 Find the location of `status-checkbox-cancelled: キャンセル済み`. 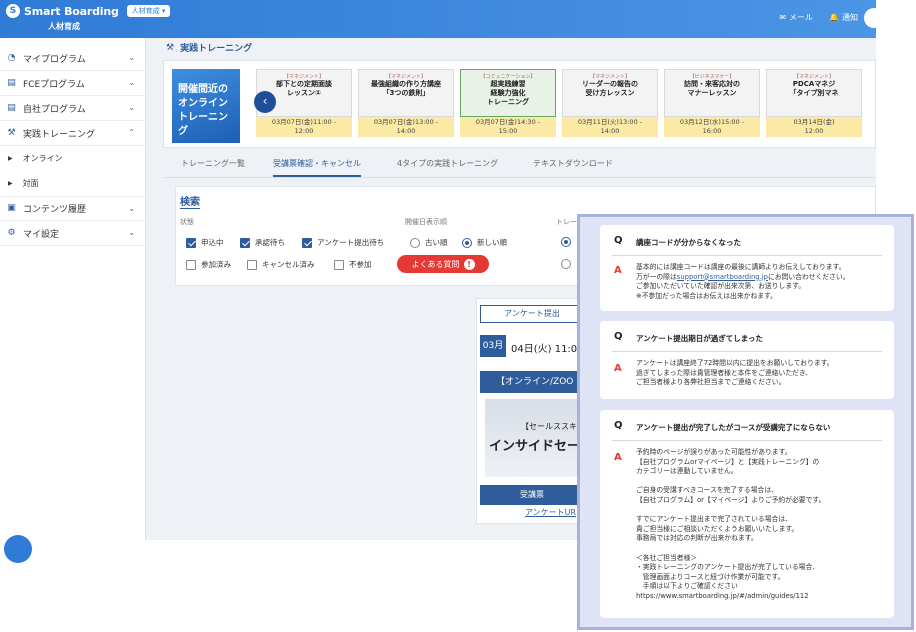

status-checkbox-cancelled: キャンセル済み is located at coordinates (281, 264).